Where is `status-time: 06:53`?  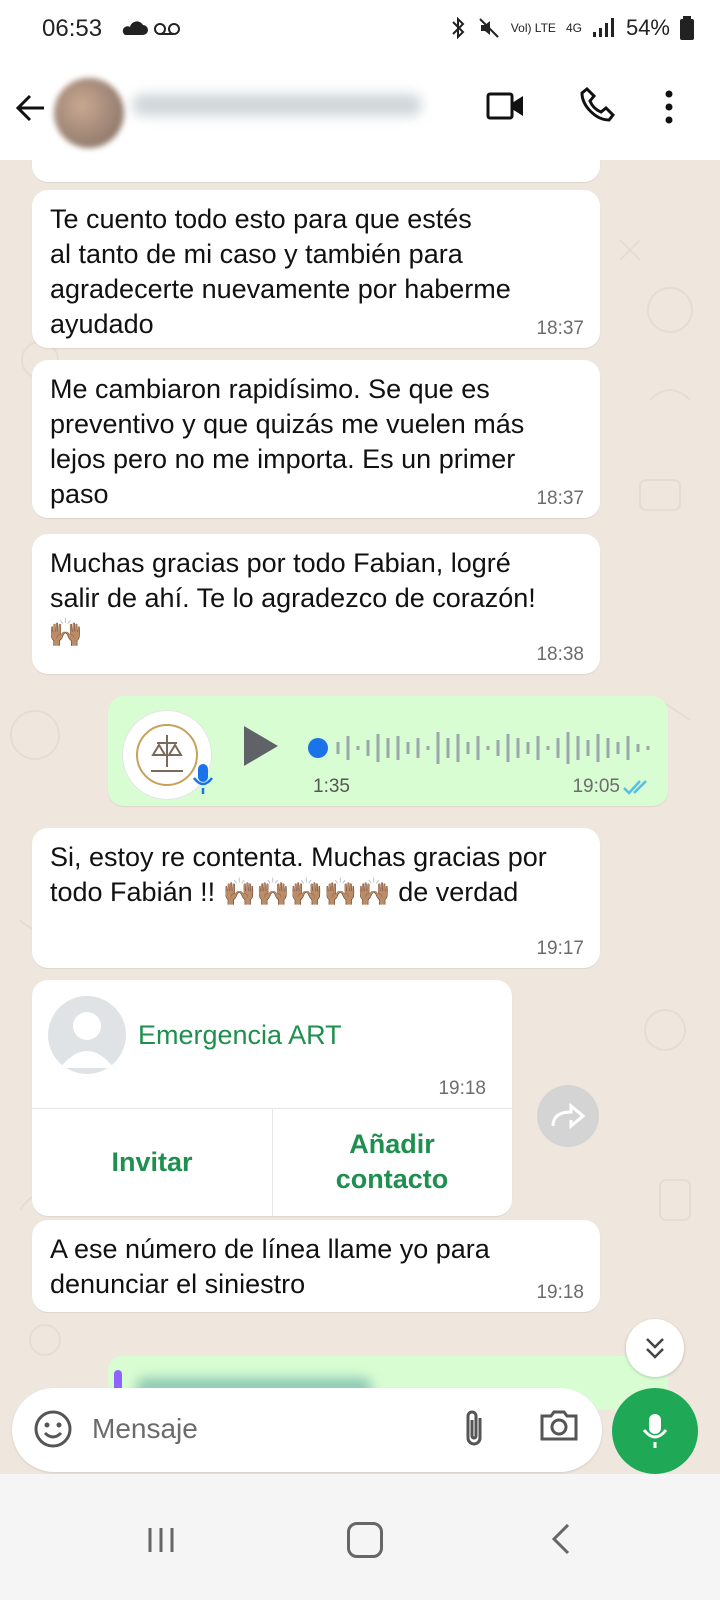 status-time: 06:53 is located at coordinates (72, 28).